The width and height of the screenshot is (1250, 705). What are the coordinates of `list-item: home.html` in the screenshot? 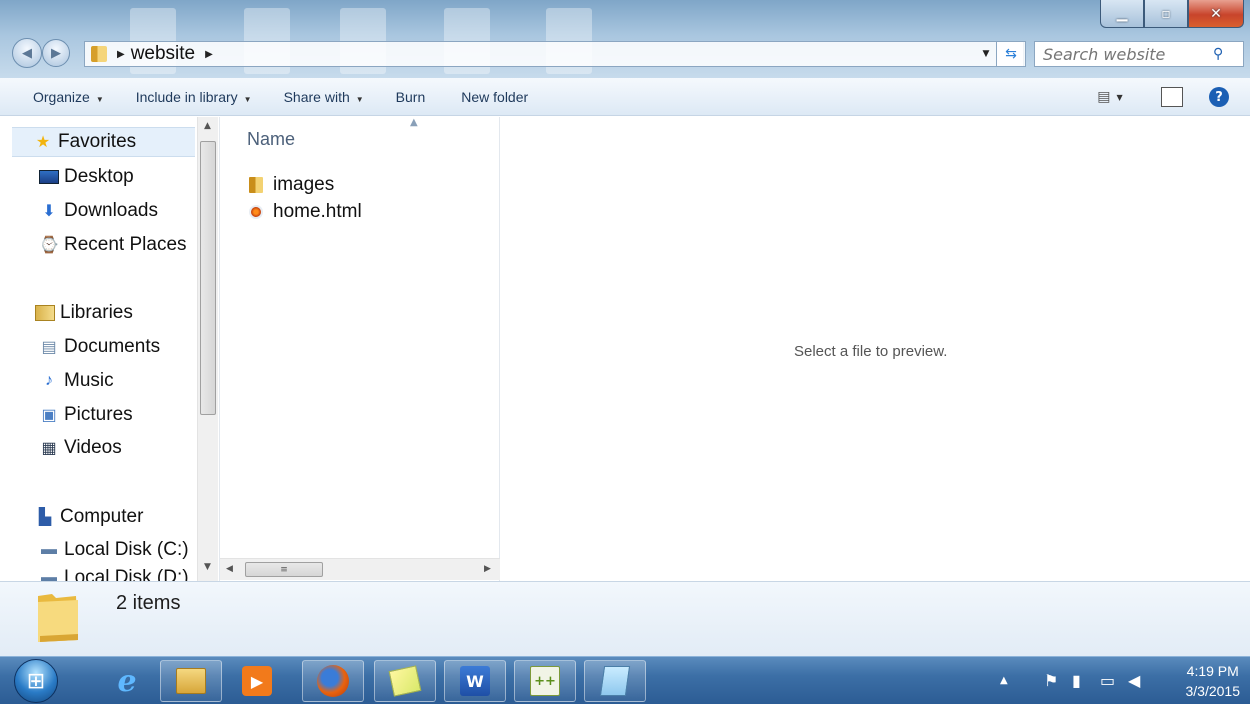 It's located at (304, 212).